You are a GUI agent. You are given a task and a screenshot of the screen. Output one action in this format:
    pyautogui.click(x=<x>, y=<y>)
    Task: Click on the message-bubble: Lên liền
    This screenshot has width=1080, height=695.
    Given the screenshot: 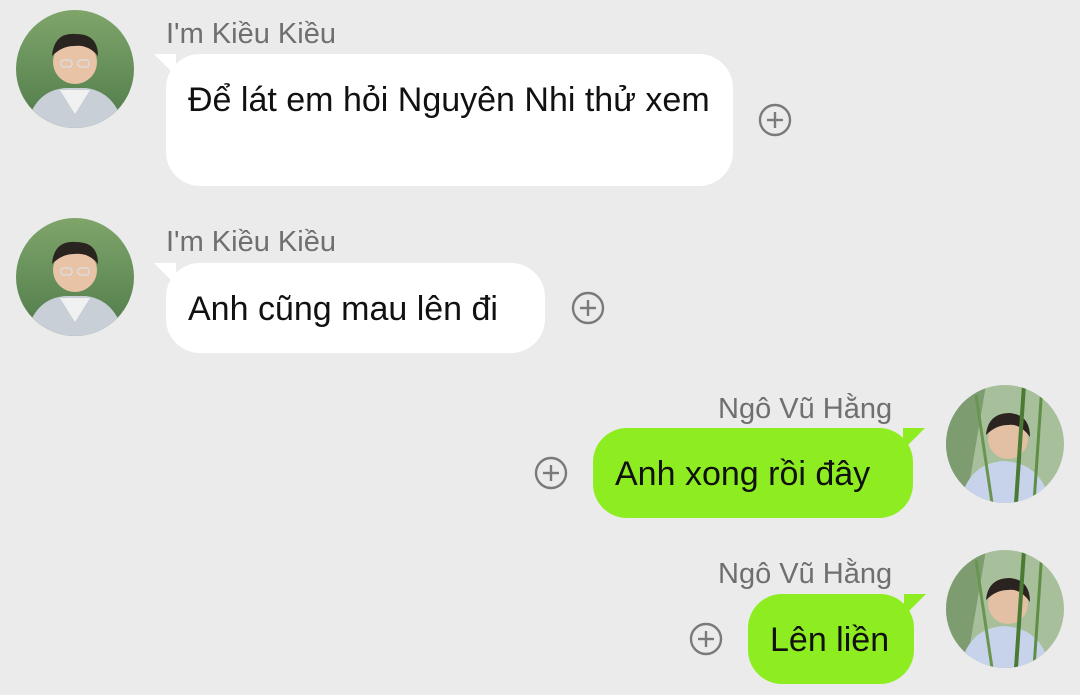 What is the action you would take?
    pyautogui.click(x=837, y=639)
    